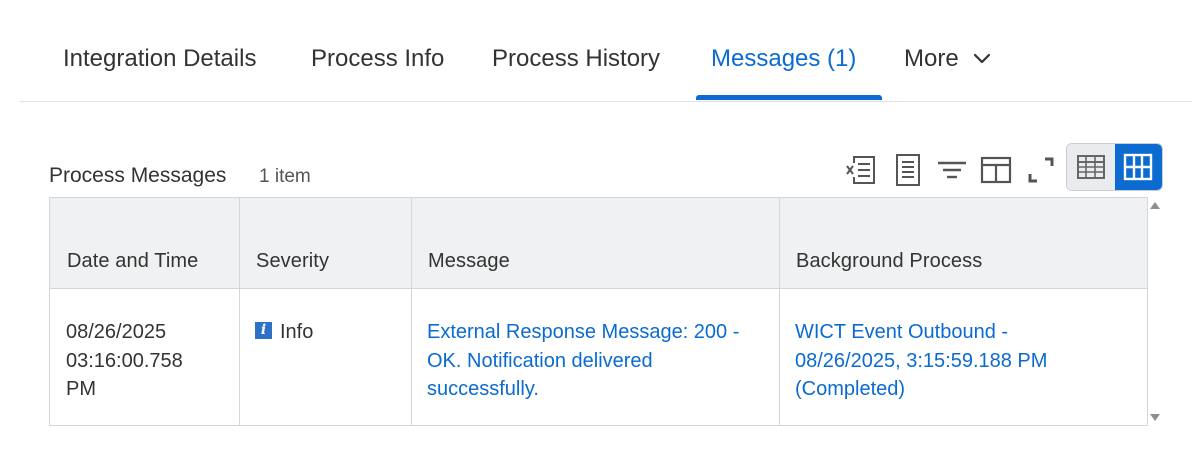  What do you see at coordinates (982, 58) in the screenshot?
I see `chevron-down-icon` at bounding box center [982, 58].